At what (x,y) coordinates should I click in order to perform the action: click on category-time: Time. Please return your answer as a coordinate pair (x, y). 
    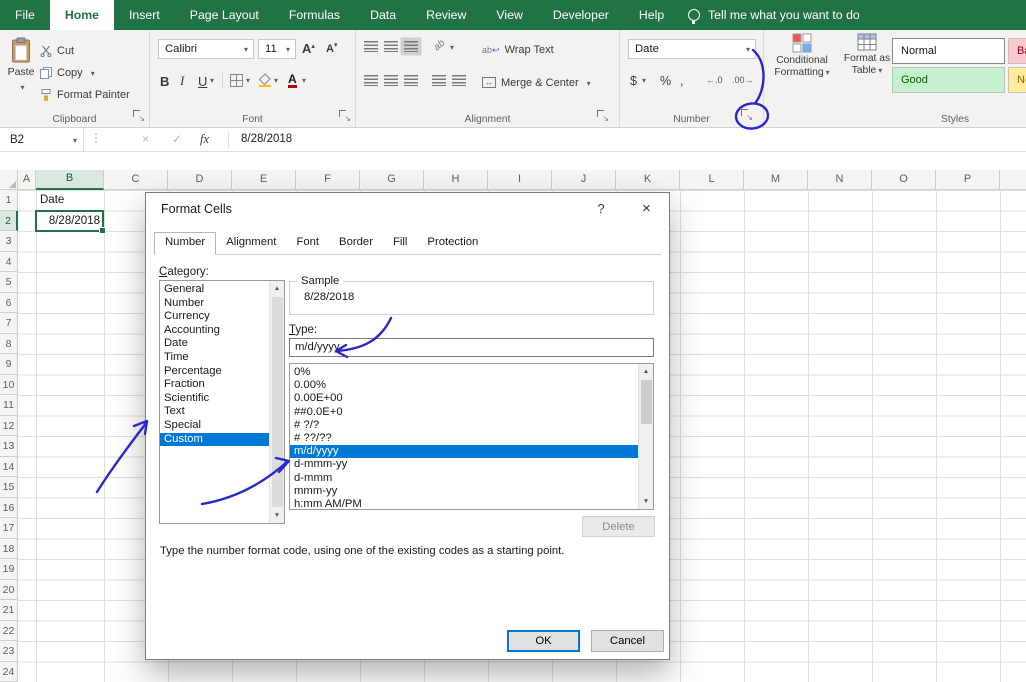
    Looking at the image, I should click on (214, 358).